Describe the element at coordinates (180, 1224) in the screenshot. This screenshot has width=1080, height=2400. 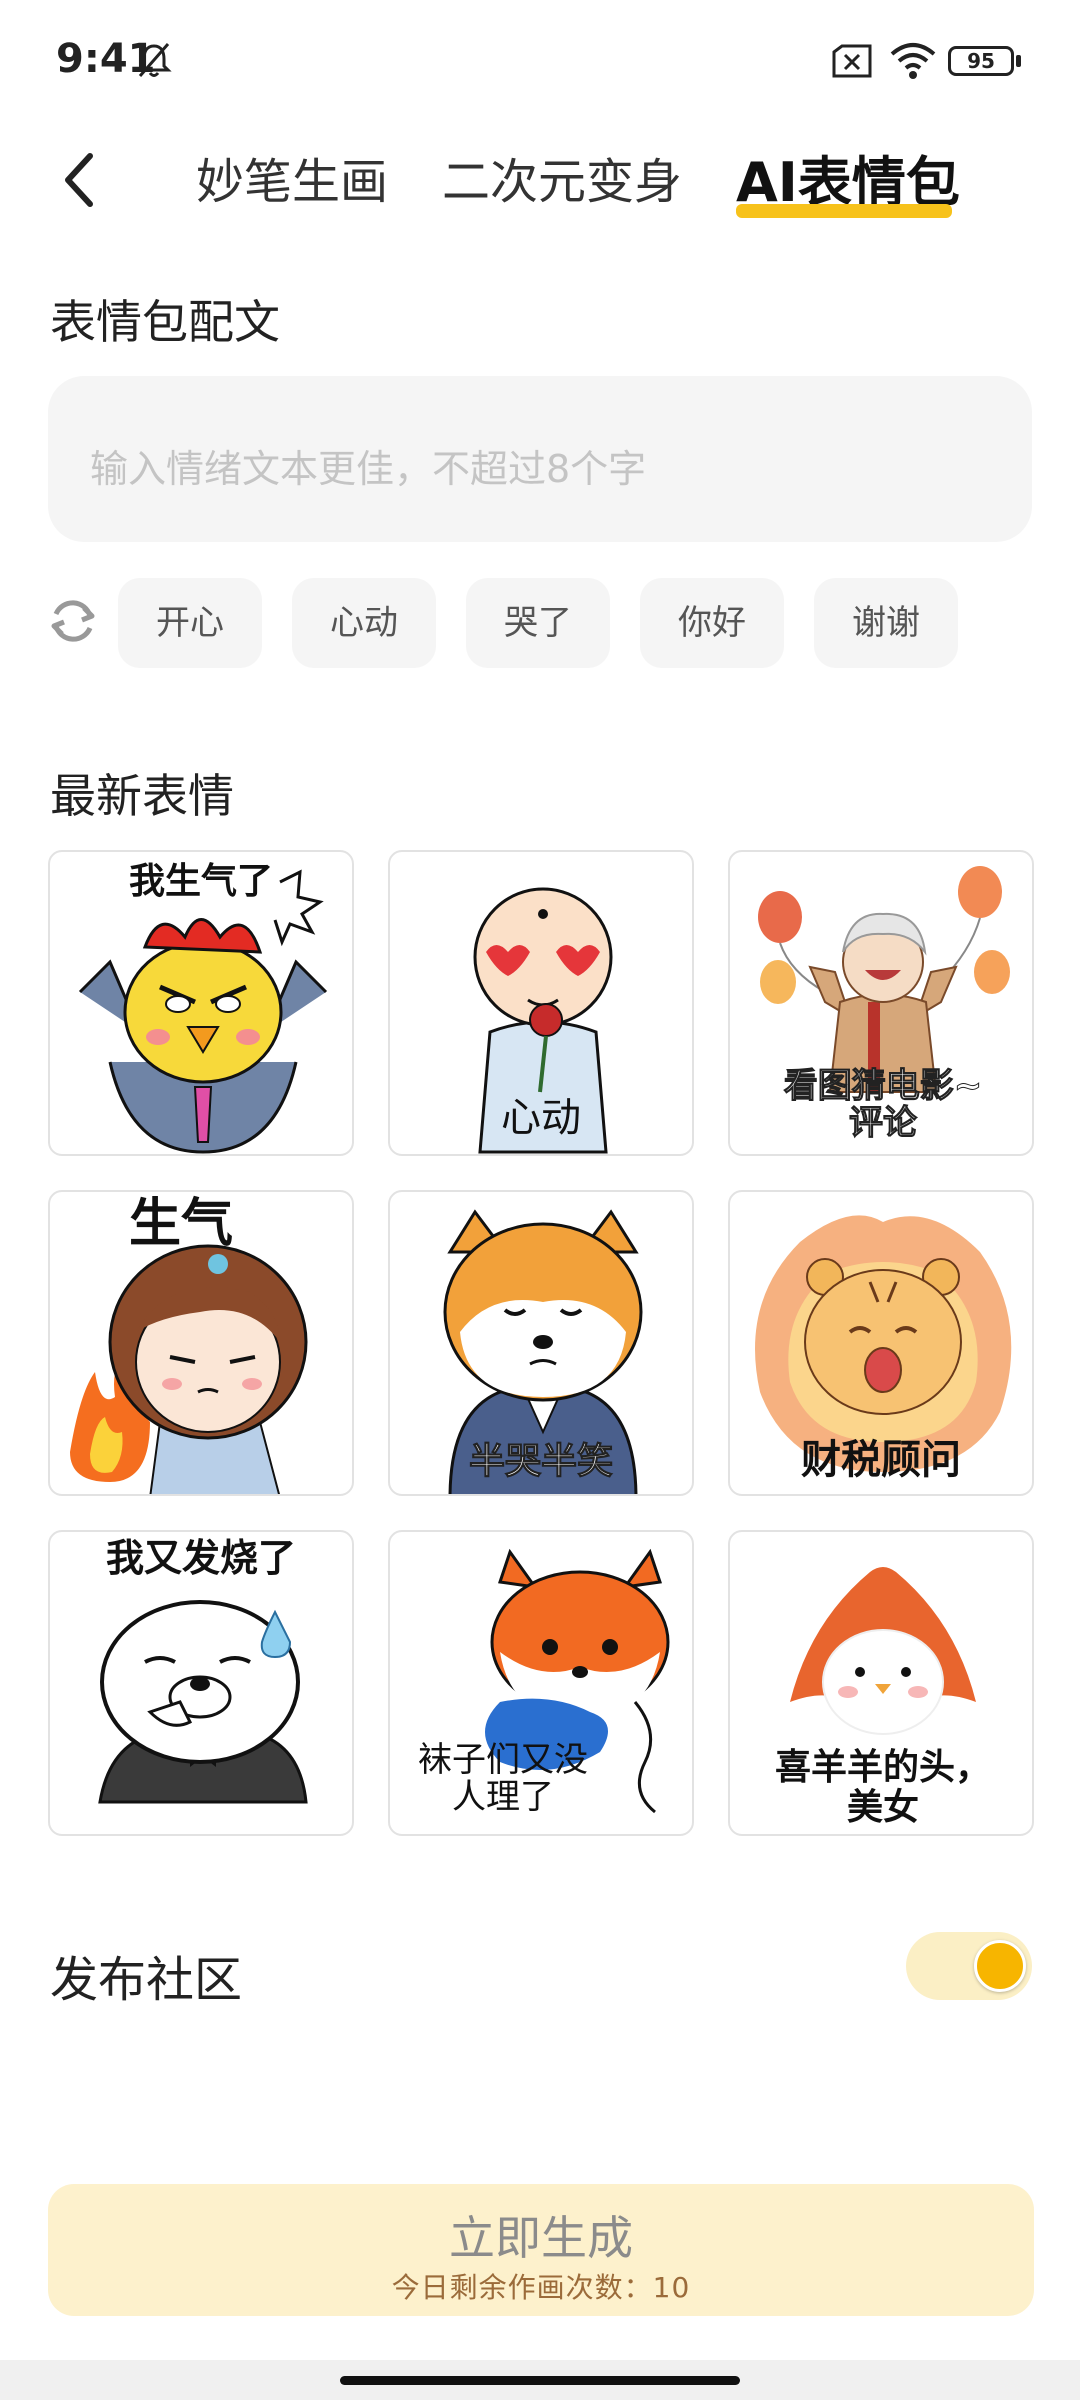
I see `sticker-caption: 生气` at that location.